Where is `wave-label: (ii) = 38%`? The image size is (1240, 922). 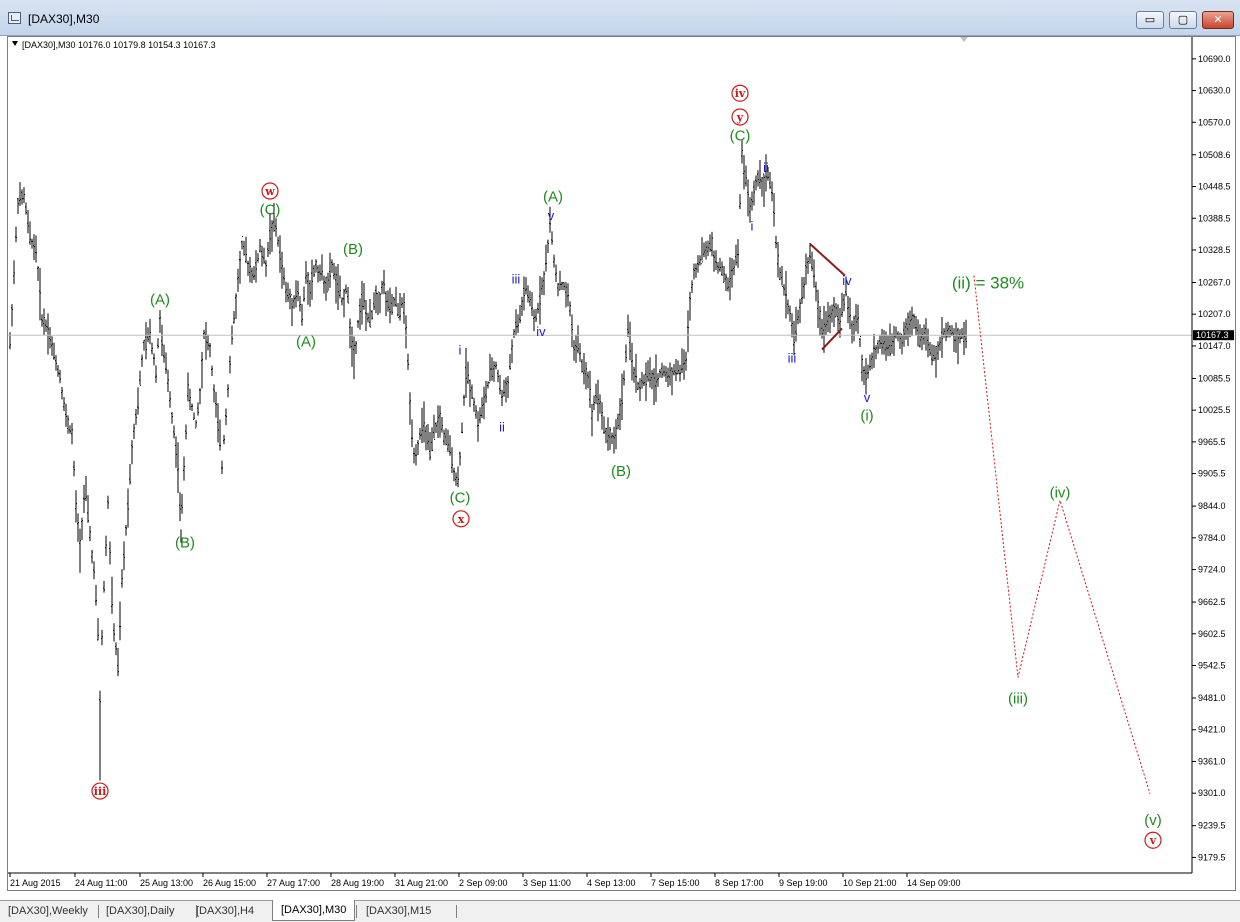
wave-label: (ii) = 38% is located at coordinates (988, 283).